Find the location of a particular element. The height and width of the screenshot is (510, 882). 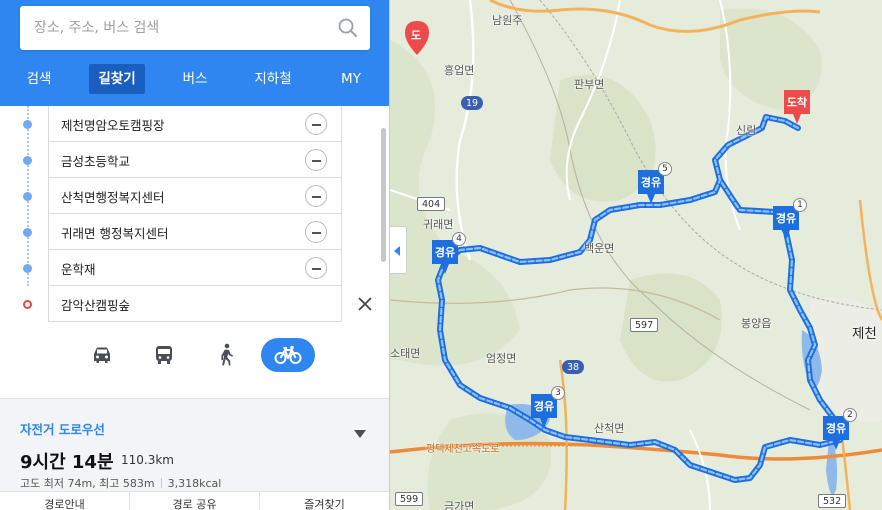

tab-bus: 버스 is located at coordinates (195, 79).